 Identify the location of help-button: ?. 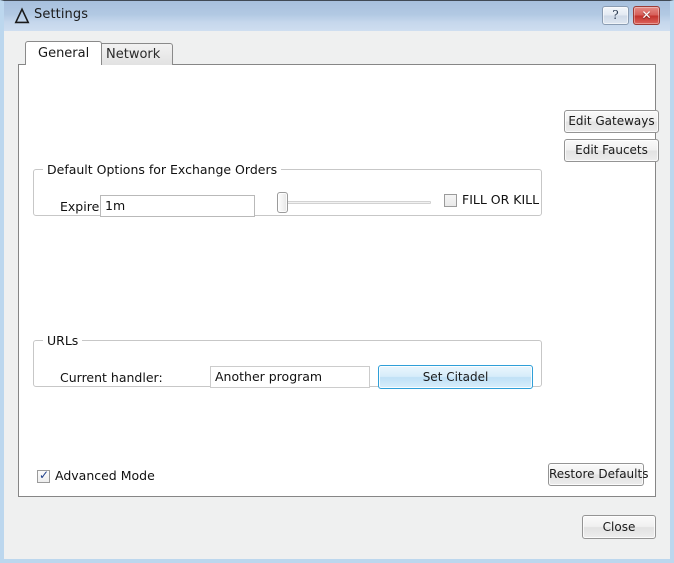
(615, 15).